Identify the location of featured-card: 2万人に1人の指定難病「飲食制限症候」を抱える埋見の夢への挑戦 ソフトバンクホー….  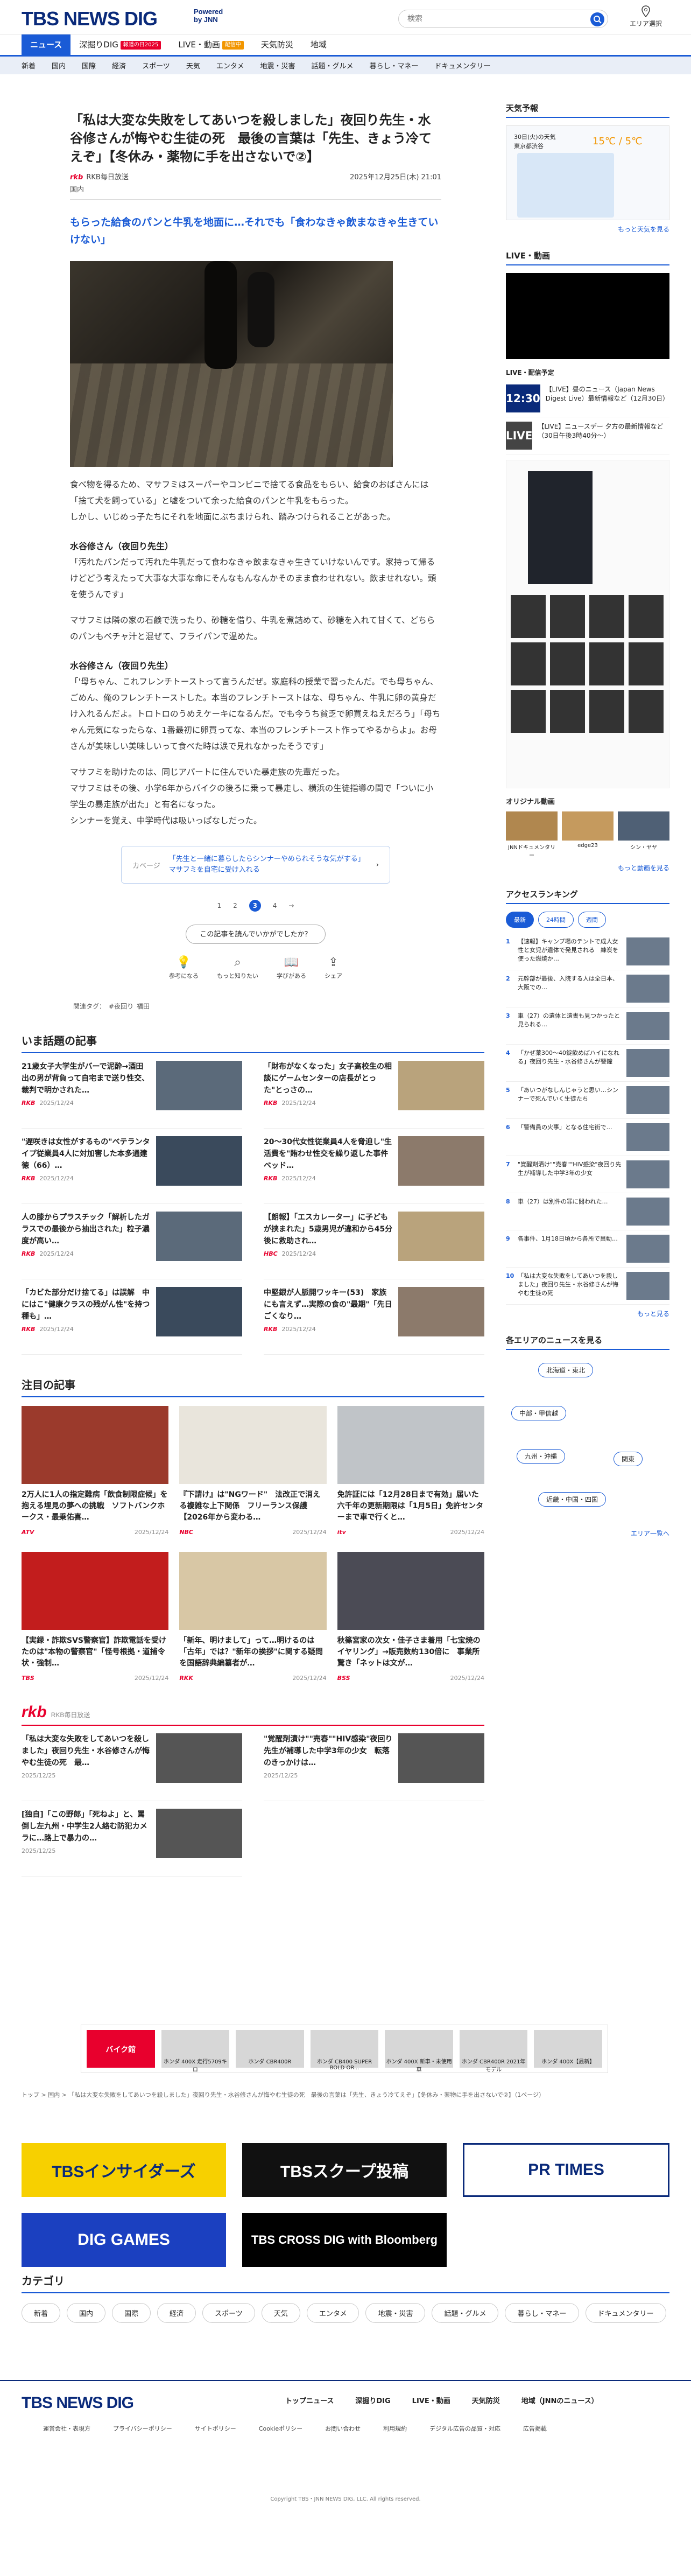
(95, 1471).